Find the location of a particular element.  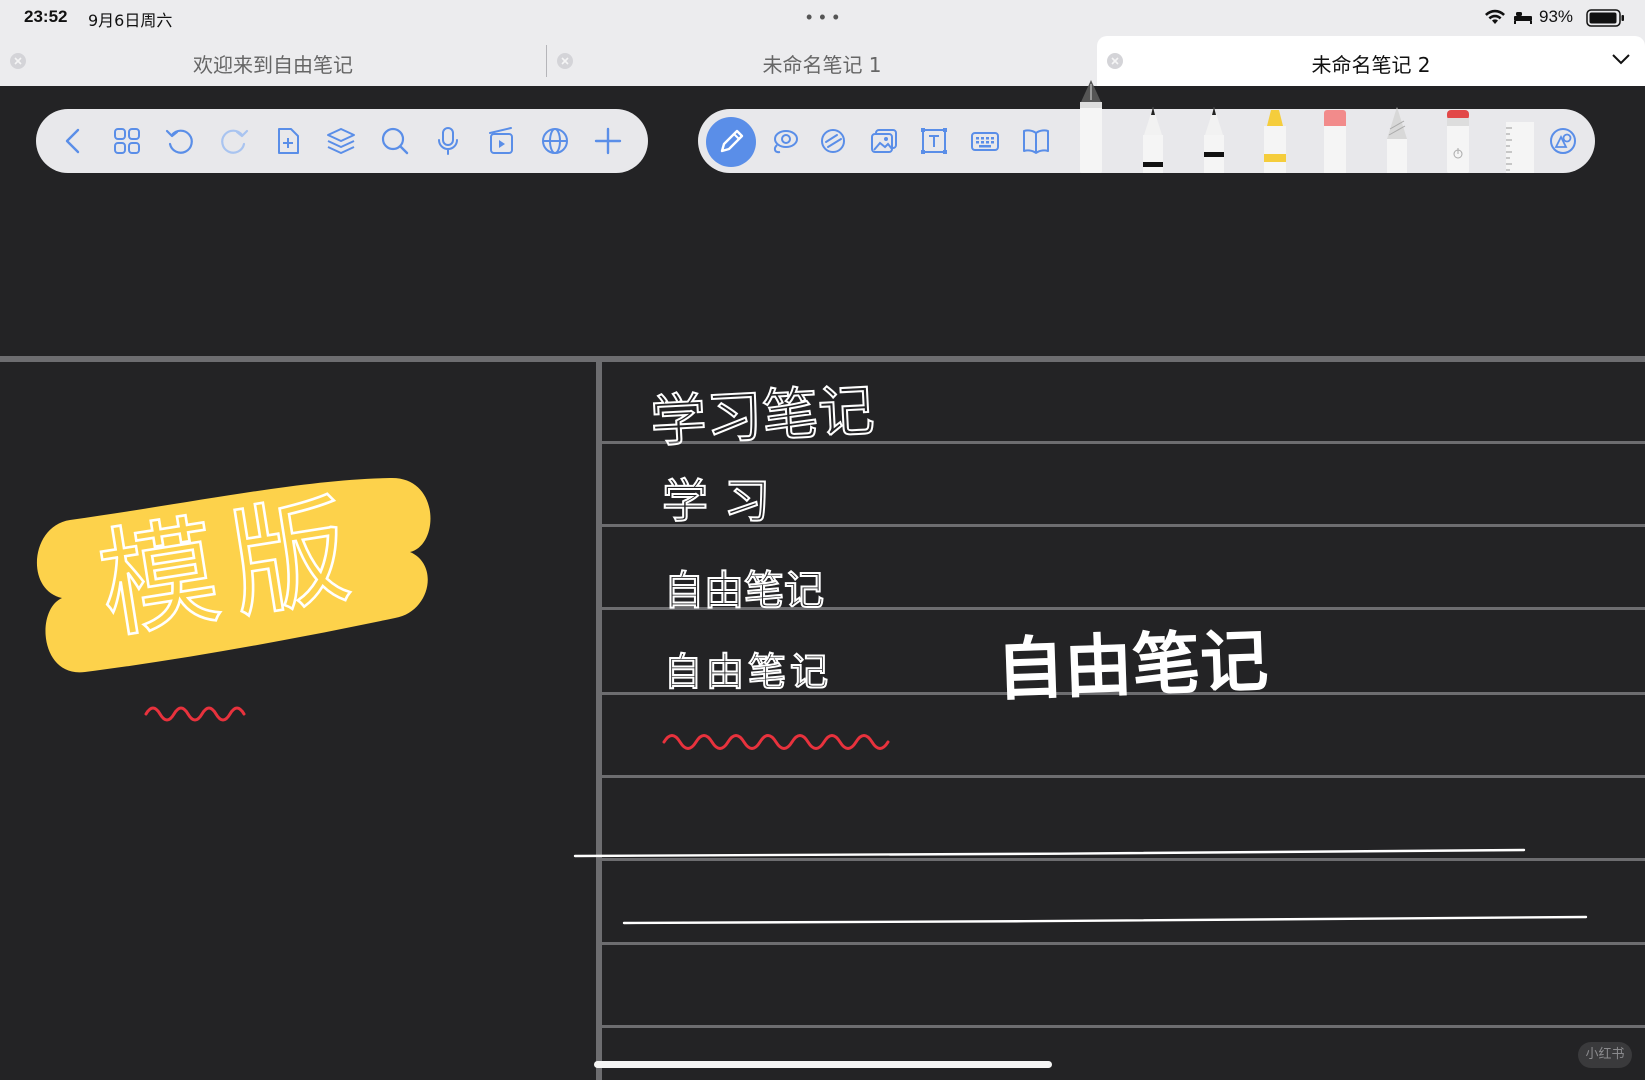

handwriting-heading: 学习笔记 is located at coordinates (762, 417).